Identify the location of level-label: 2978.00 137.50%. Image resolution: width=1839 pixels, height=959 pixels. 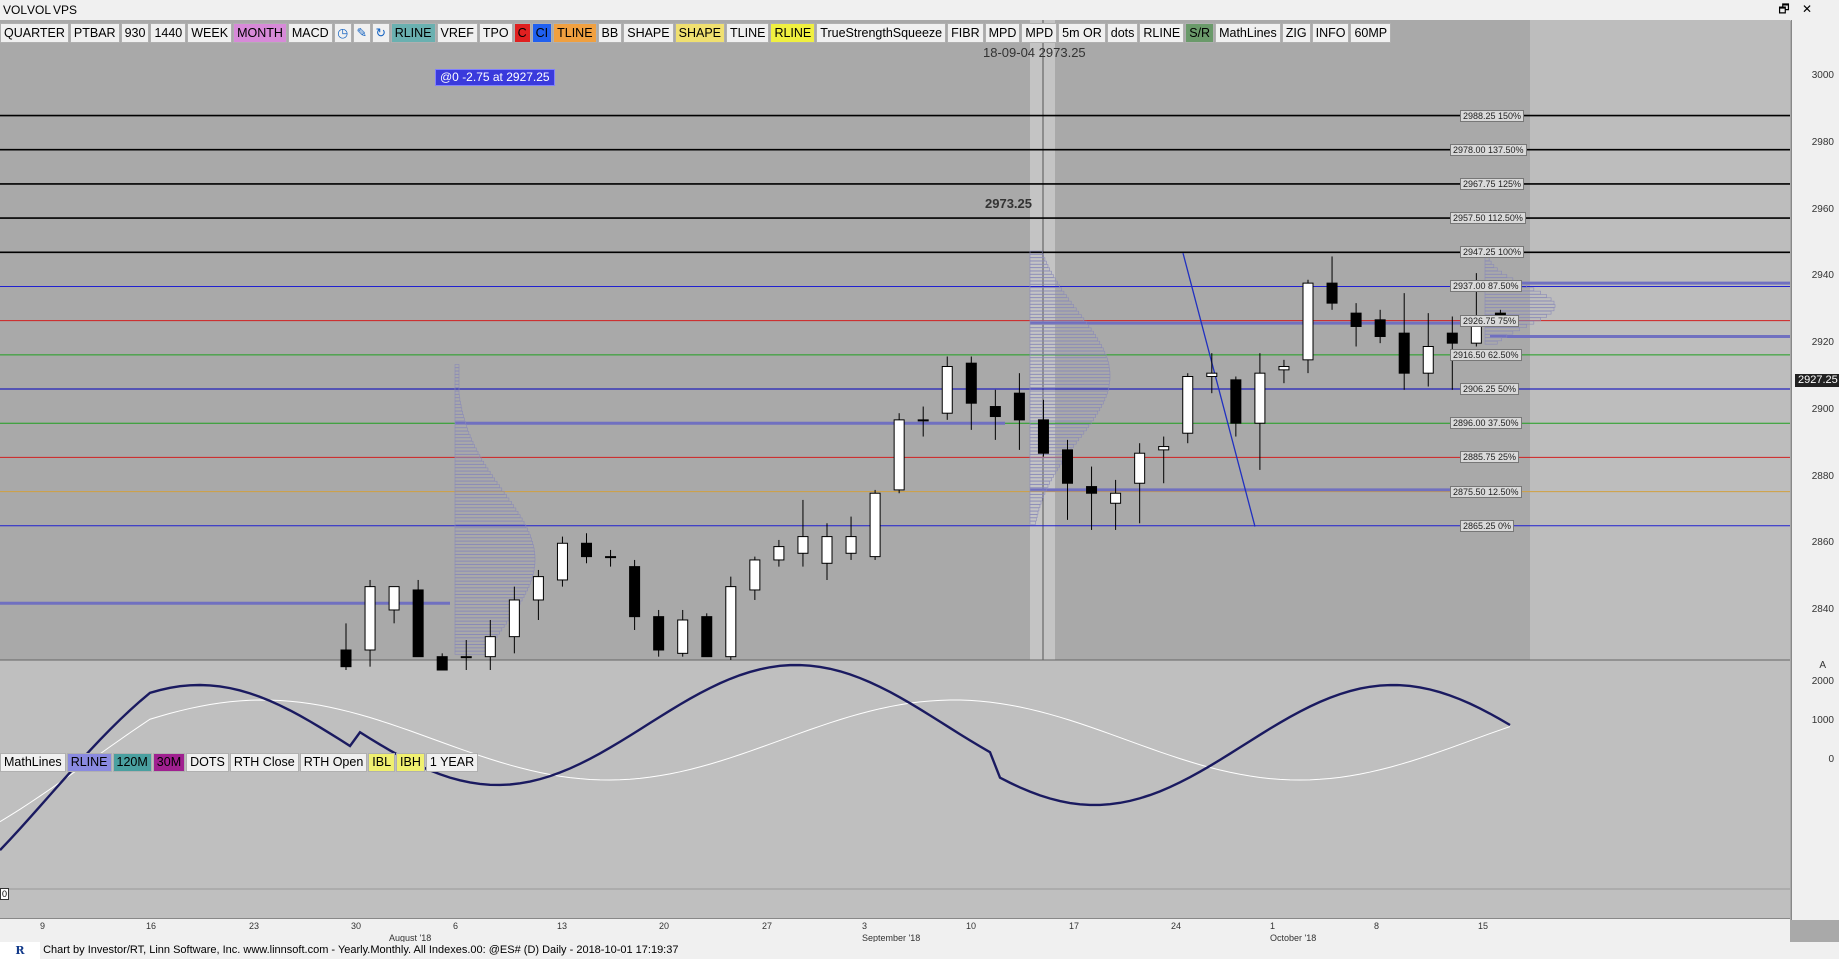
(1488, 149).